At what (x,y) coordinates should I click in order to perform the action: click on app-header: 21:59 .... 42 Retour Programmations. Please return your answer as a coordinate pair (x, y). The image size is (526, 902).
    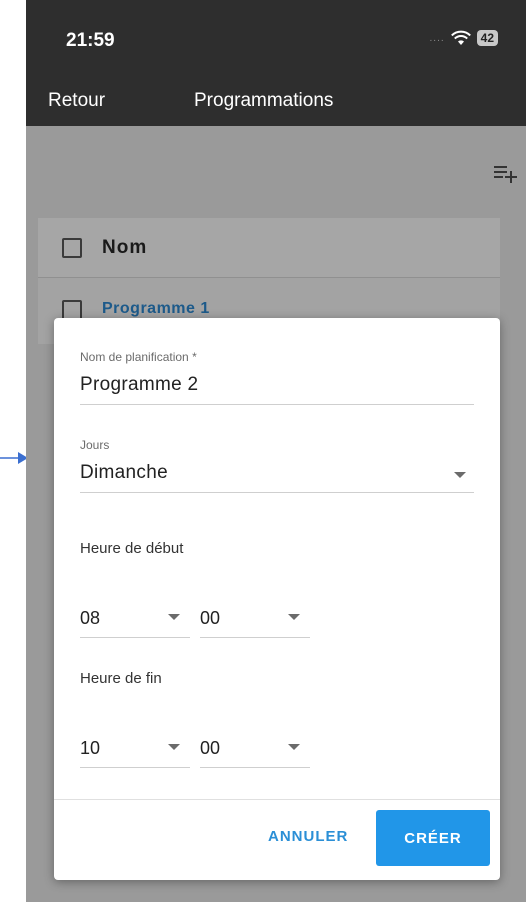
    Looking at the image, I should click on (276, 63).